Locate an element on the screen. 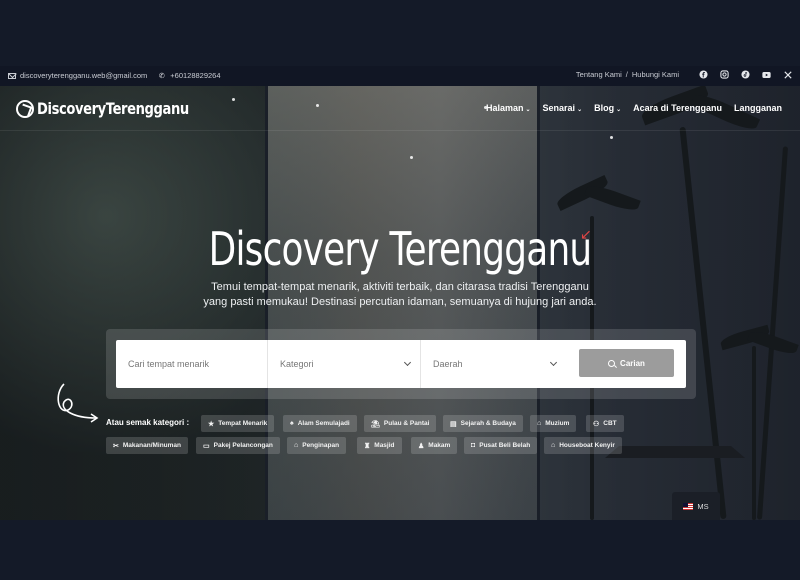 The height and width of the screenshot is (580, 800). users-icon: ⚇ is located at coordinates (596, 424).